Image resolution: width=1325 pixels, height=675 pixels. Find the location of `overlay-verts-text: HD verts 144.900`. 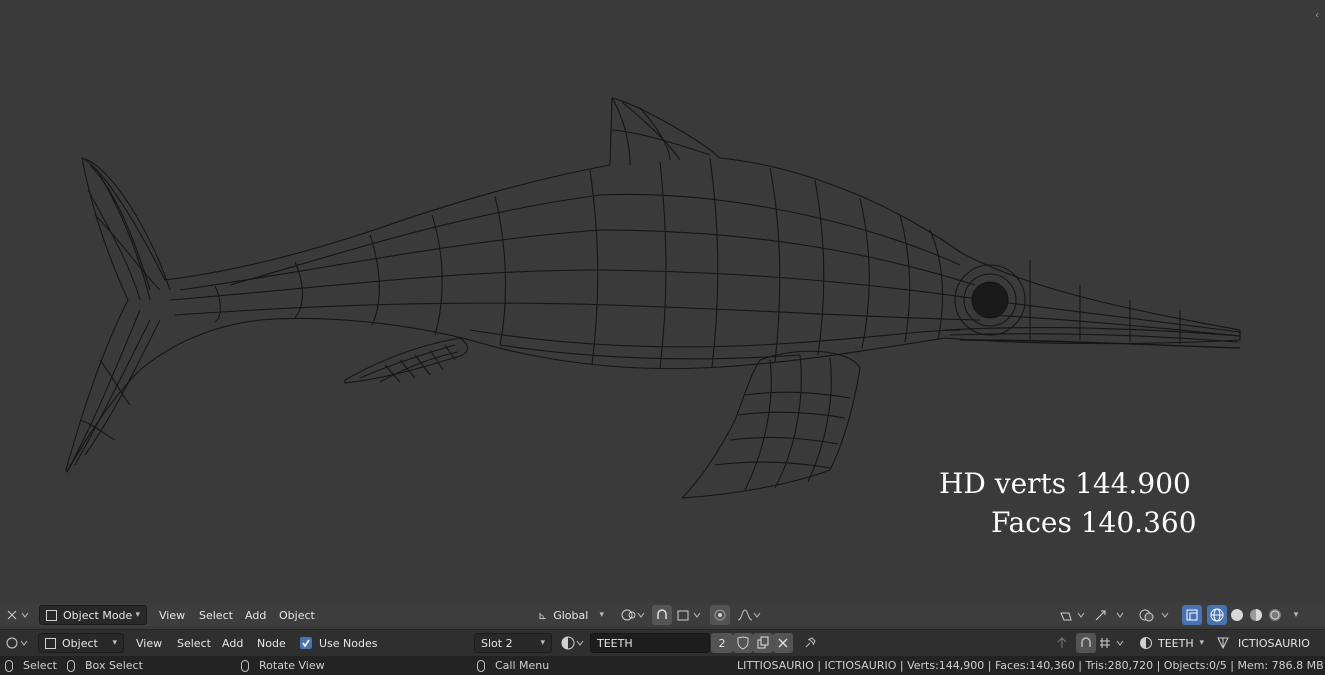

overlay-verts-text: HD verts 144.900 is located at coordinates (1065, 483).